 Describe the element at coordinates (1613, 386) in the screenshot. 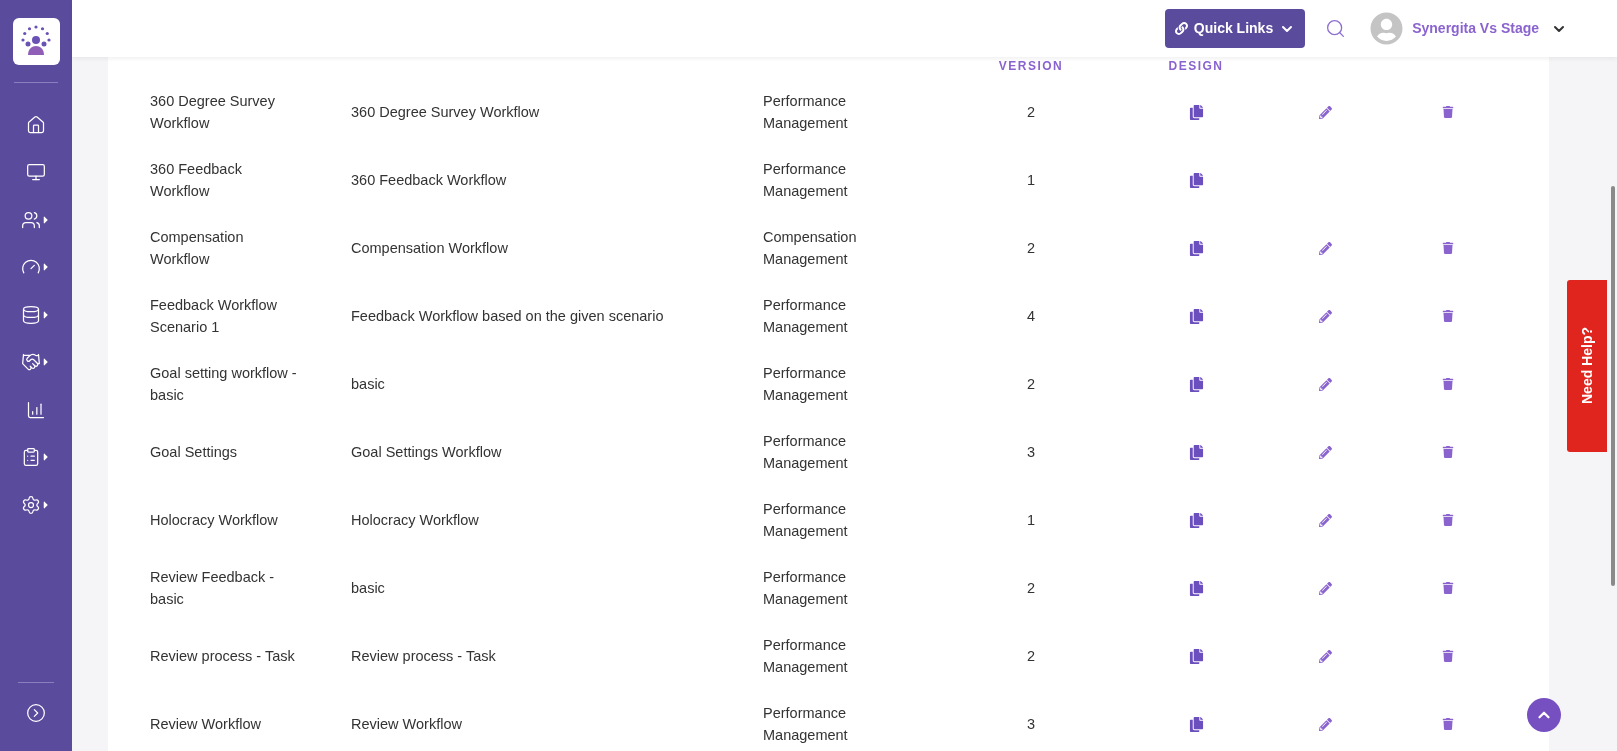

I see `scrollbar-thumb` at that location.